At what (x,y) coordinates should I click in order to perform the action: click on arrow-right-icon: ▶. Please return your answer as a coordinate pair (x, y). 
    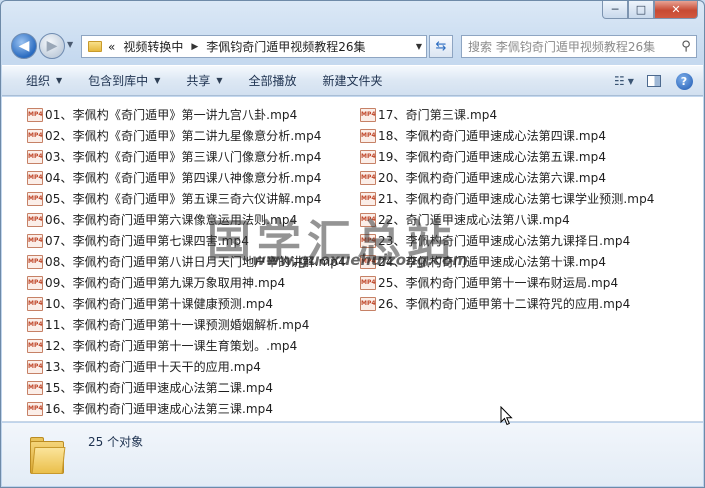
    Looking at the image, I should click on (52, 46).